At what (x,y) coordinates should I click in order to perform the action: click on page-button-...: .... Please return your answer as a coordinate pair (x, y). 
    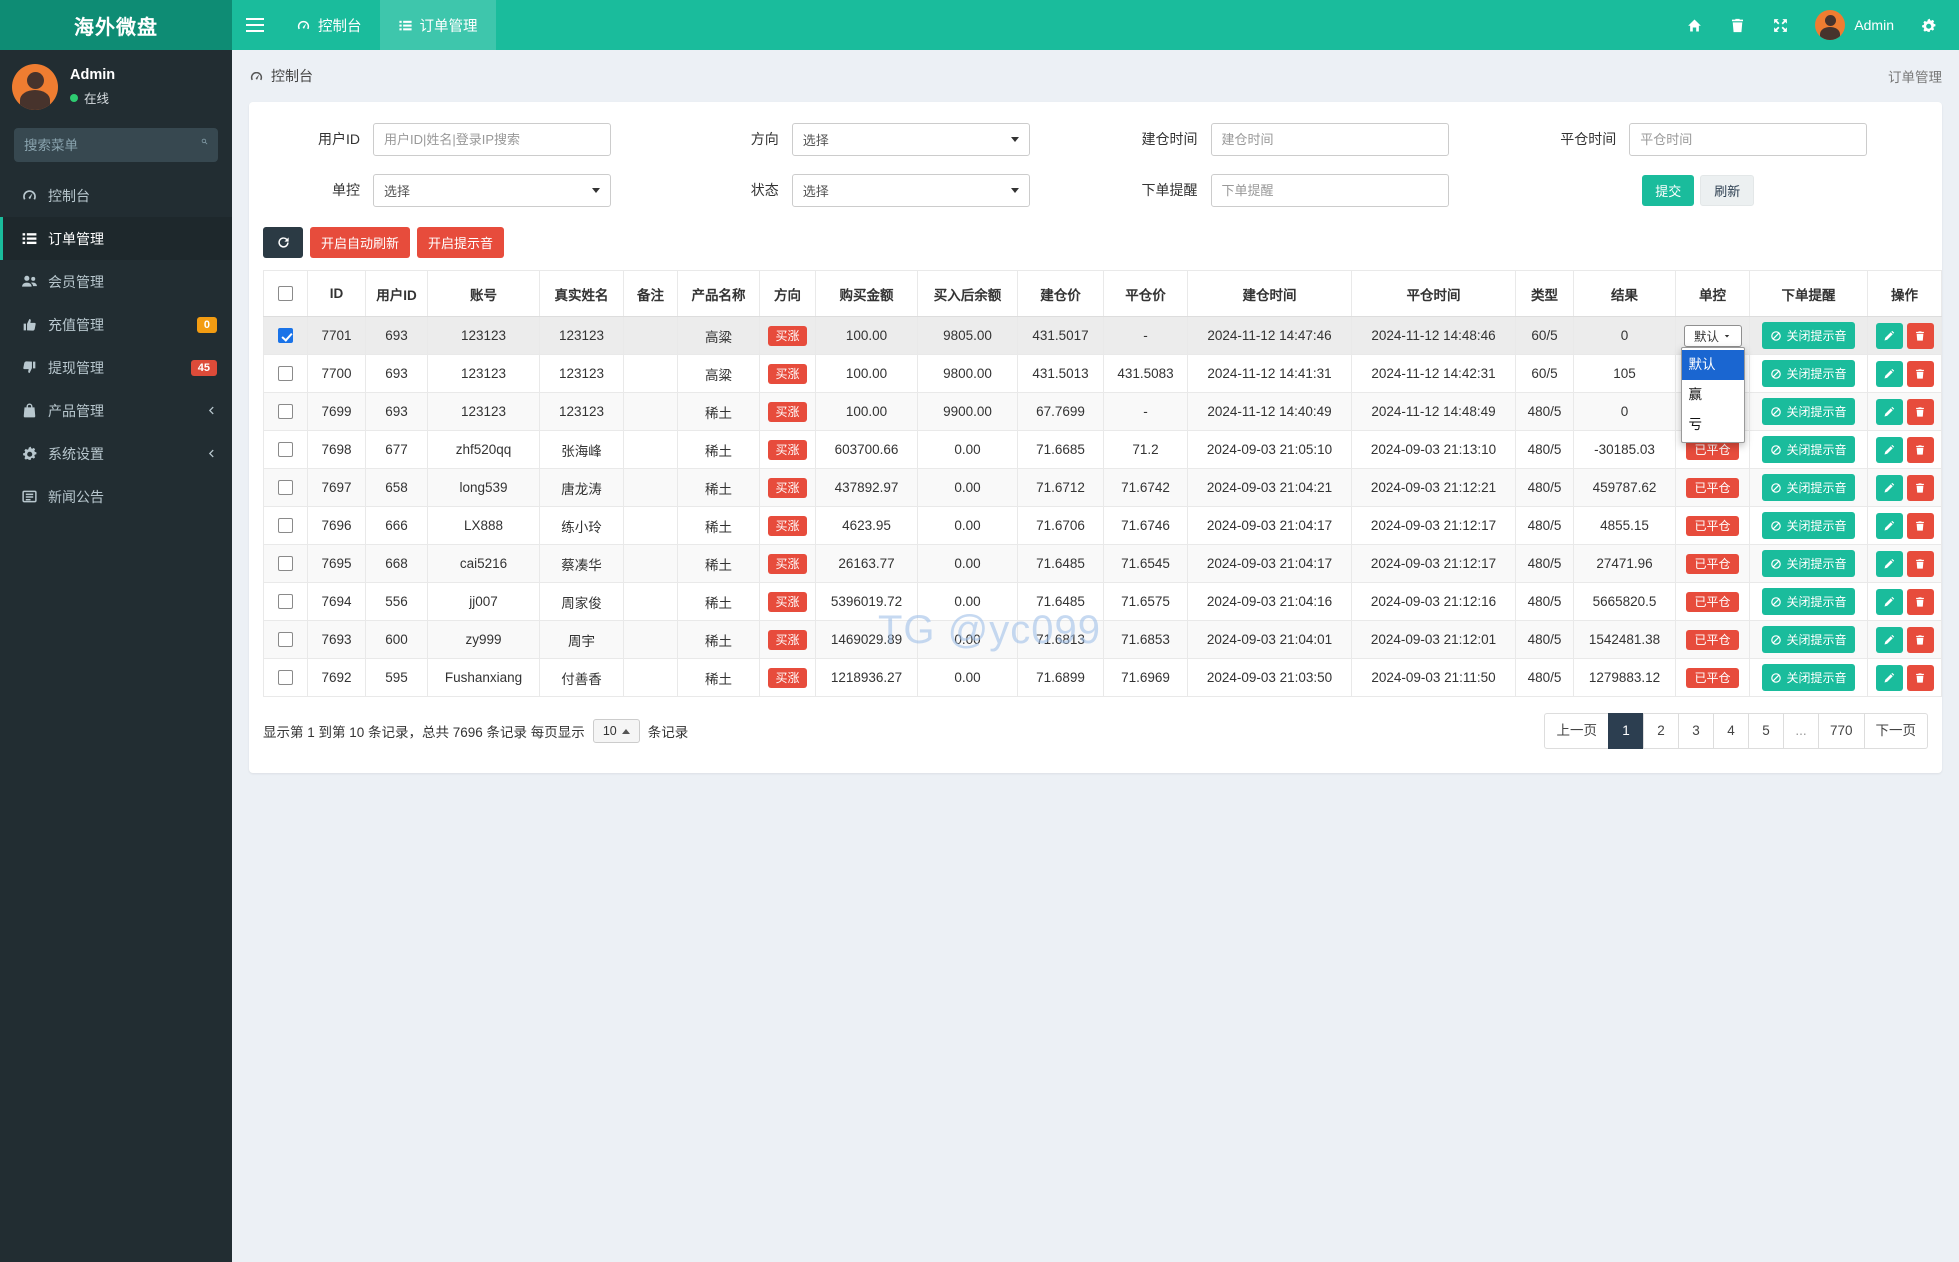
    Looking at the image, I should click on (1800, 731).